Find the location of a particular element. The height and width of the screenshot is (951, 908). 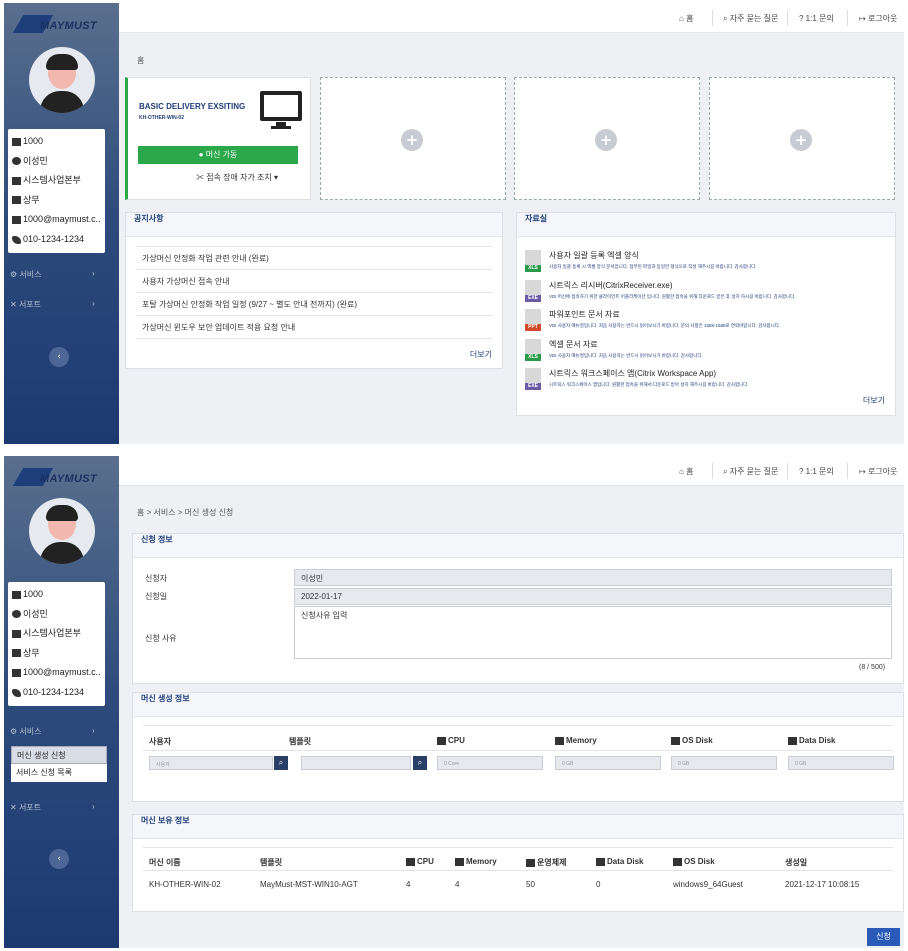

template-search-button: ⌕ is located at coordinates (420, 763).